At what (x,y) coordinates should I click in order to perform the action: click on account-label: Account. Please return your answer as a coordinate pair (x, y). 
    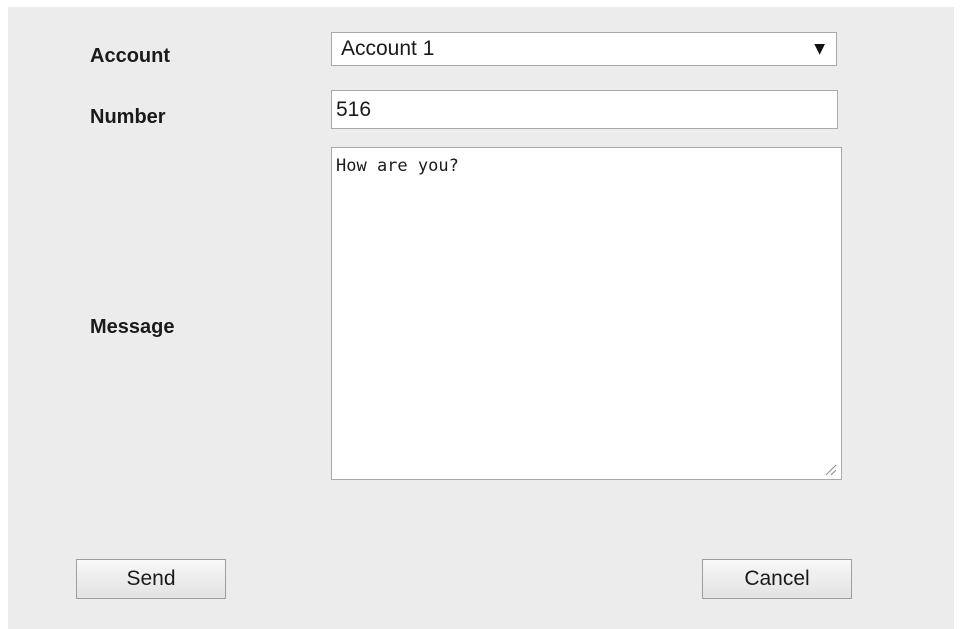
    Looking at the image, I should click on (130, 56).